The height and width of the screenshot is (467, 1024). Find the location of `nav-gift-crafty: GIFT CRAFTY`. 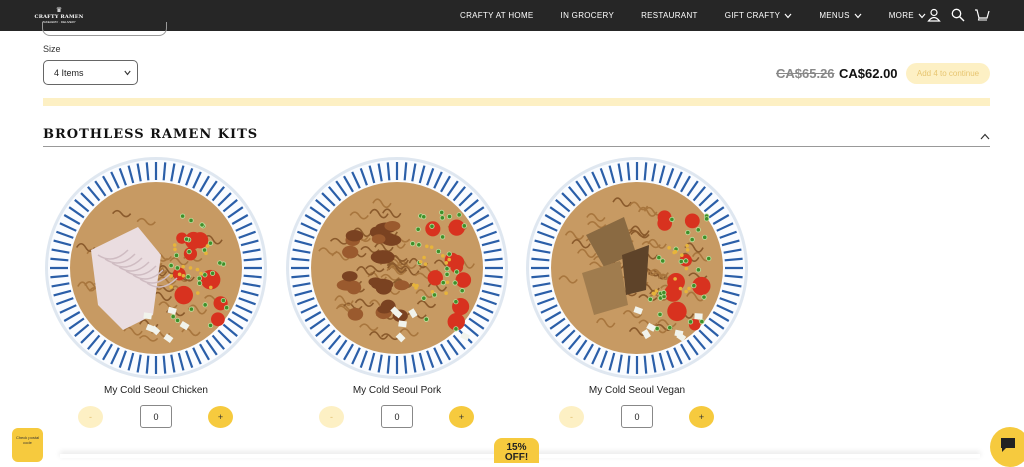

nav-gift-crafty: GIFT CRAFTY is located at coordinates (759, 15).